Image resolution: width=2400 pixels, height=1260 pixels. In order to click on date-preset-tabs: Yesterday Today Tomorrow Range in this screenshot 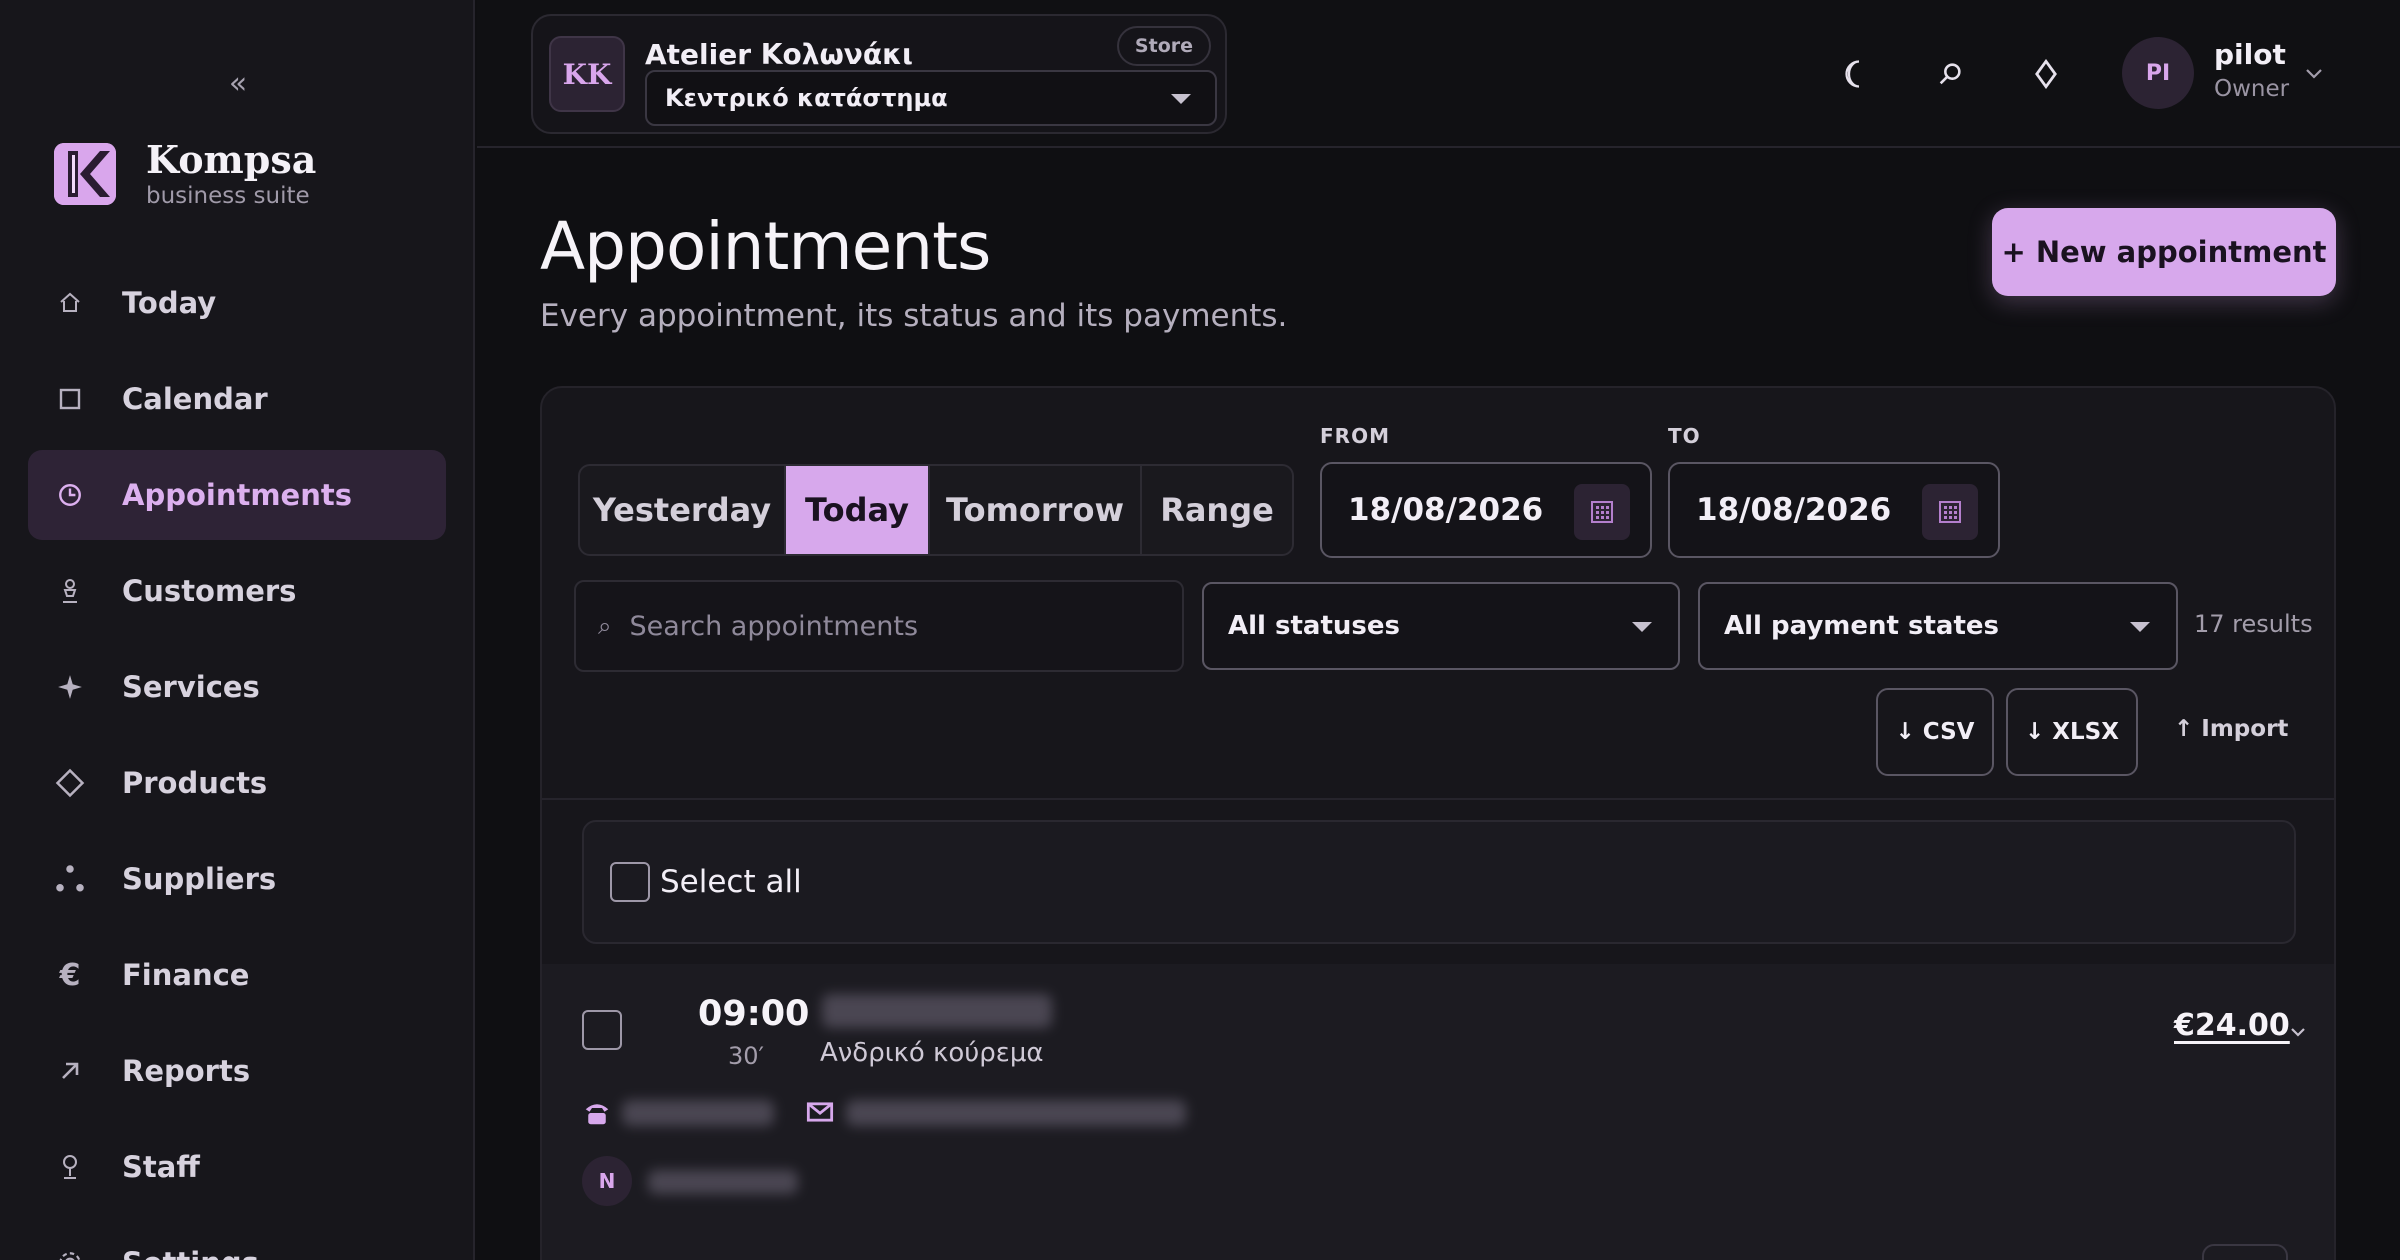, I will do `click(936, 510)`.